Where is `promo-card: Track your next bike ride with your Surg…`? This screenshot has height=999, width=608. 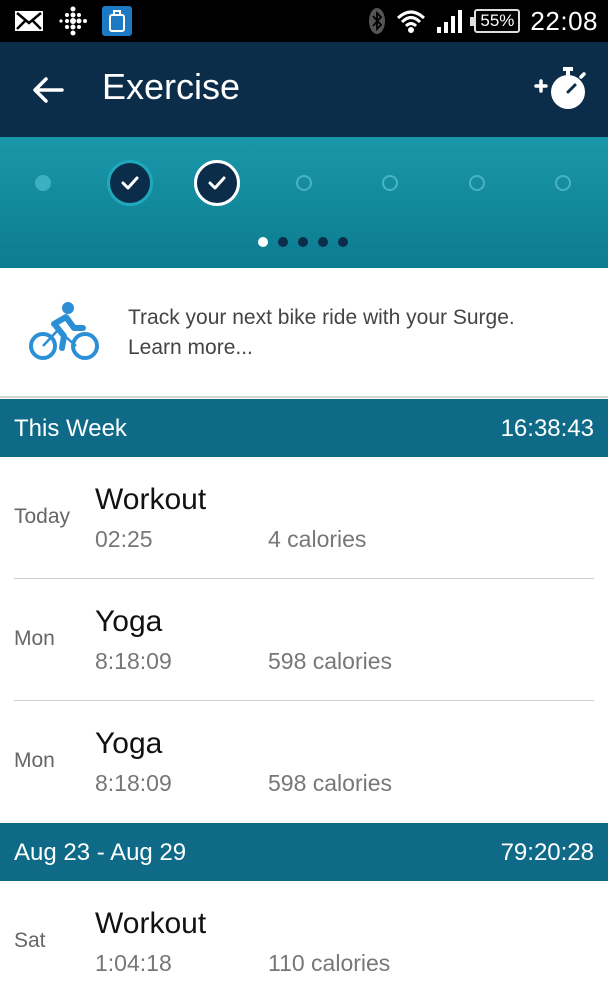 promo-card: Track your next bike ride with your Surg… is located at coordinates (304, 333).